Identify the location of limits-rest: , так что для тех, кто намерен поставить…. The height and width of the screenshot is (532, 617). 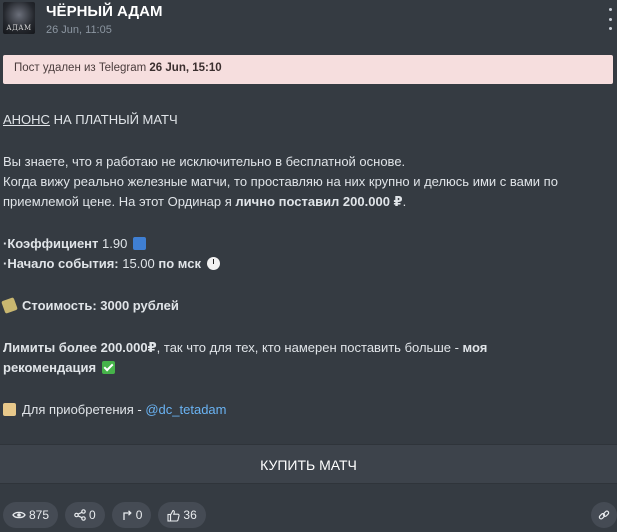
(309, 347).